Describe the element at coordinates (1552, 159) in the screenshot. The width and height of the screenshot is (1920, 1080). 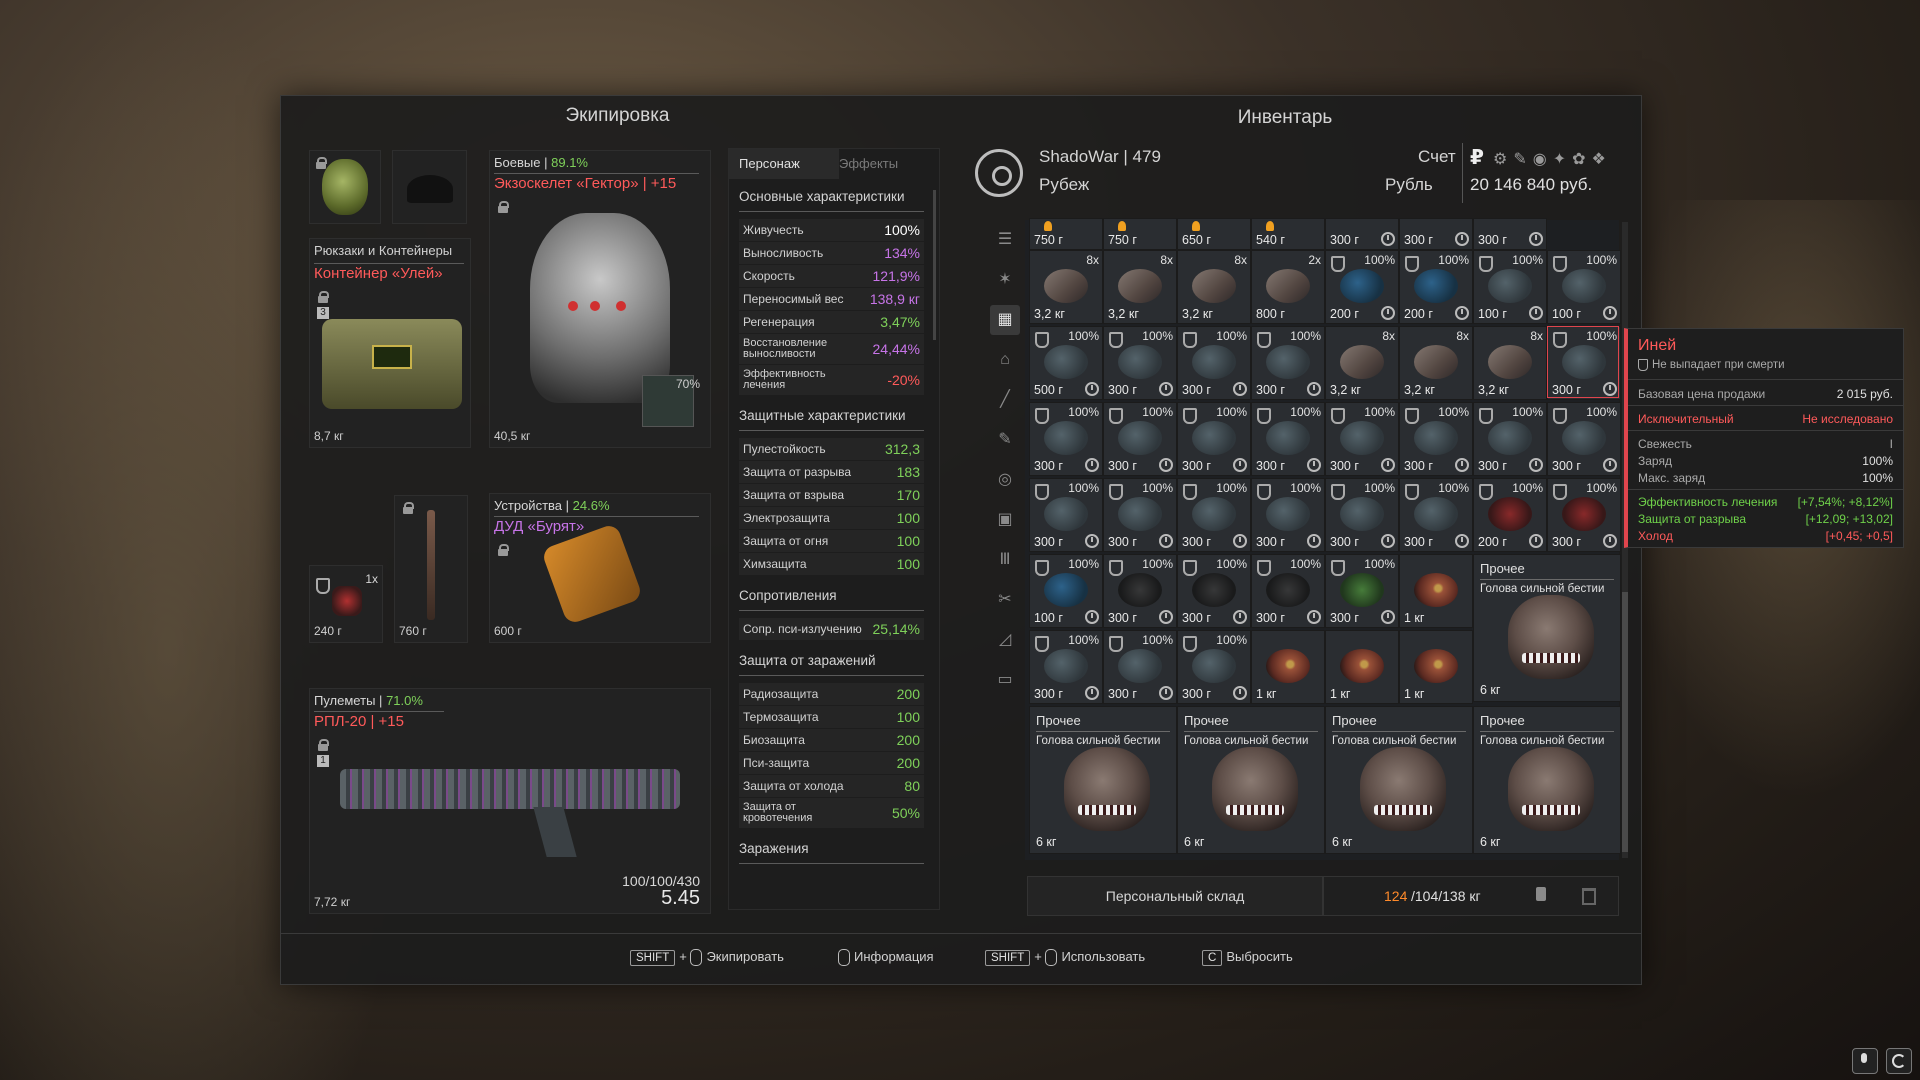
I see `currency-icons: ⚙✎◉✦✿❖` at that location.